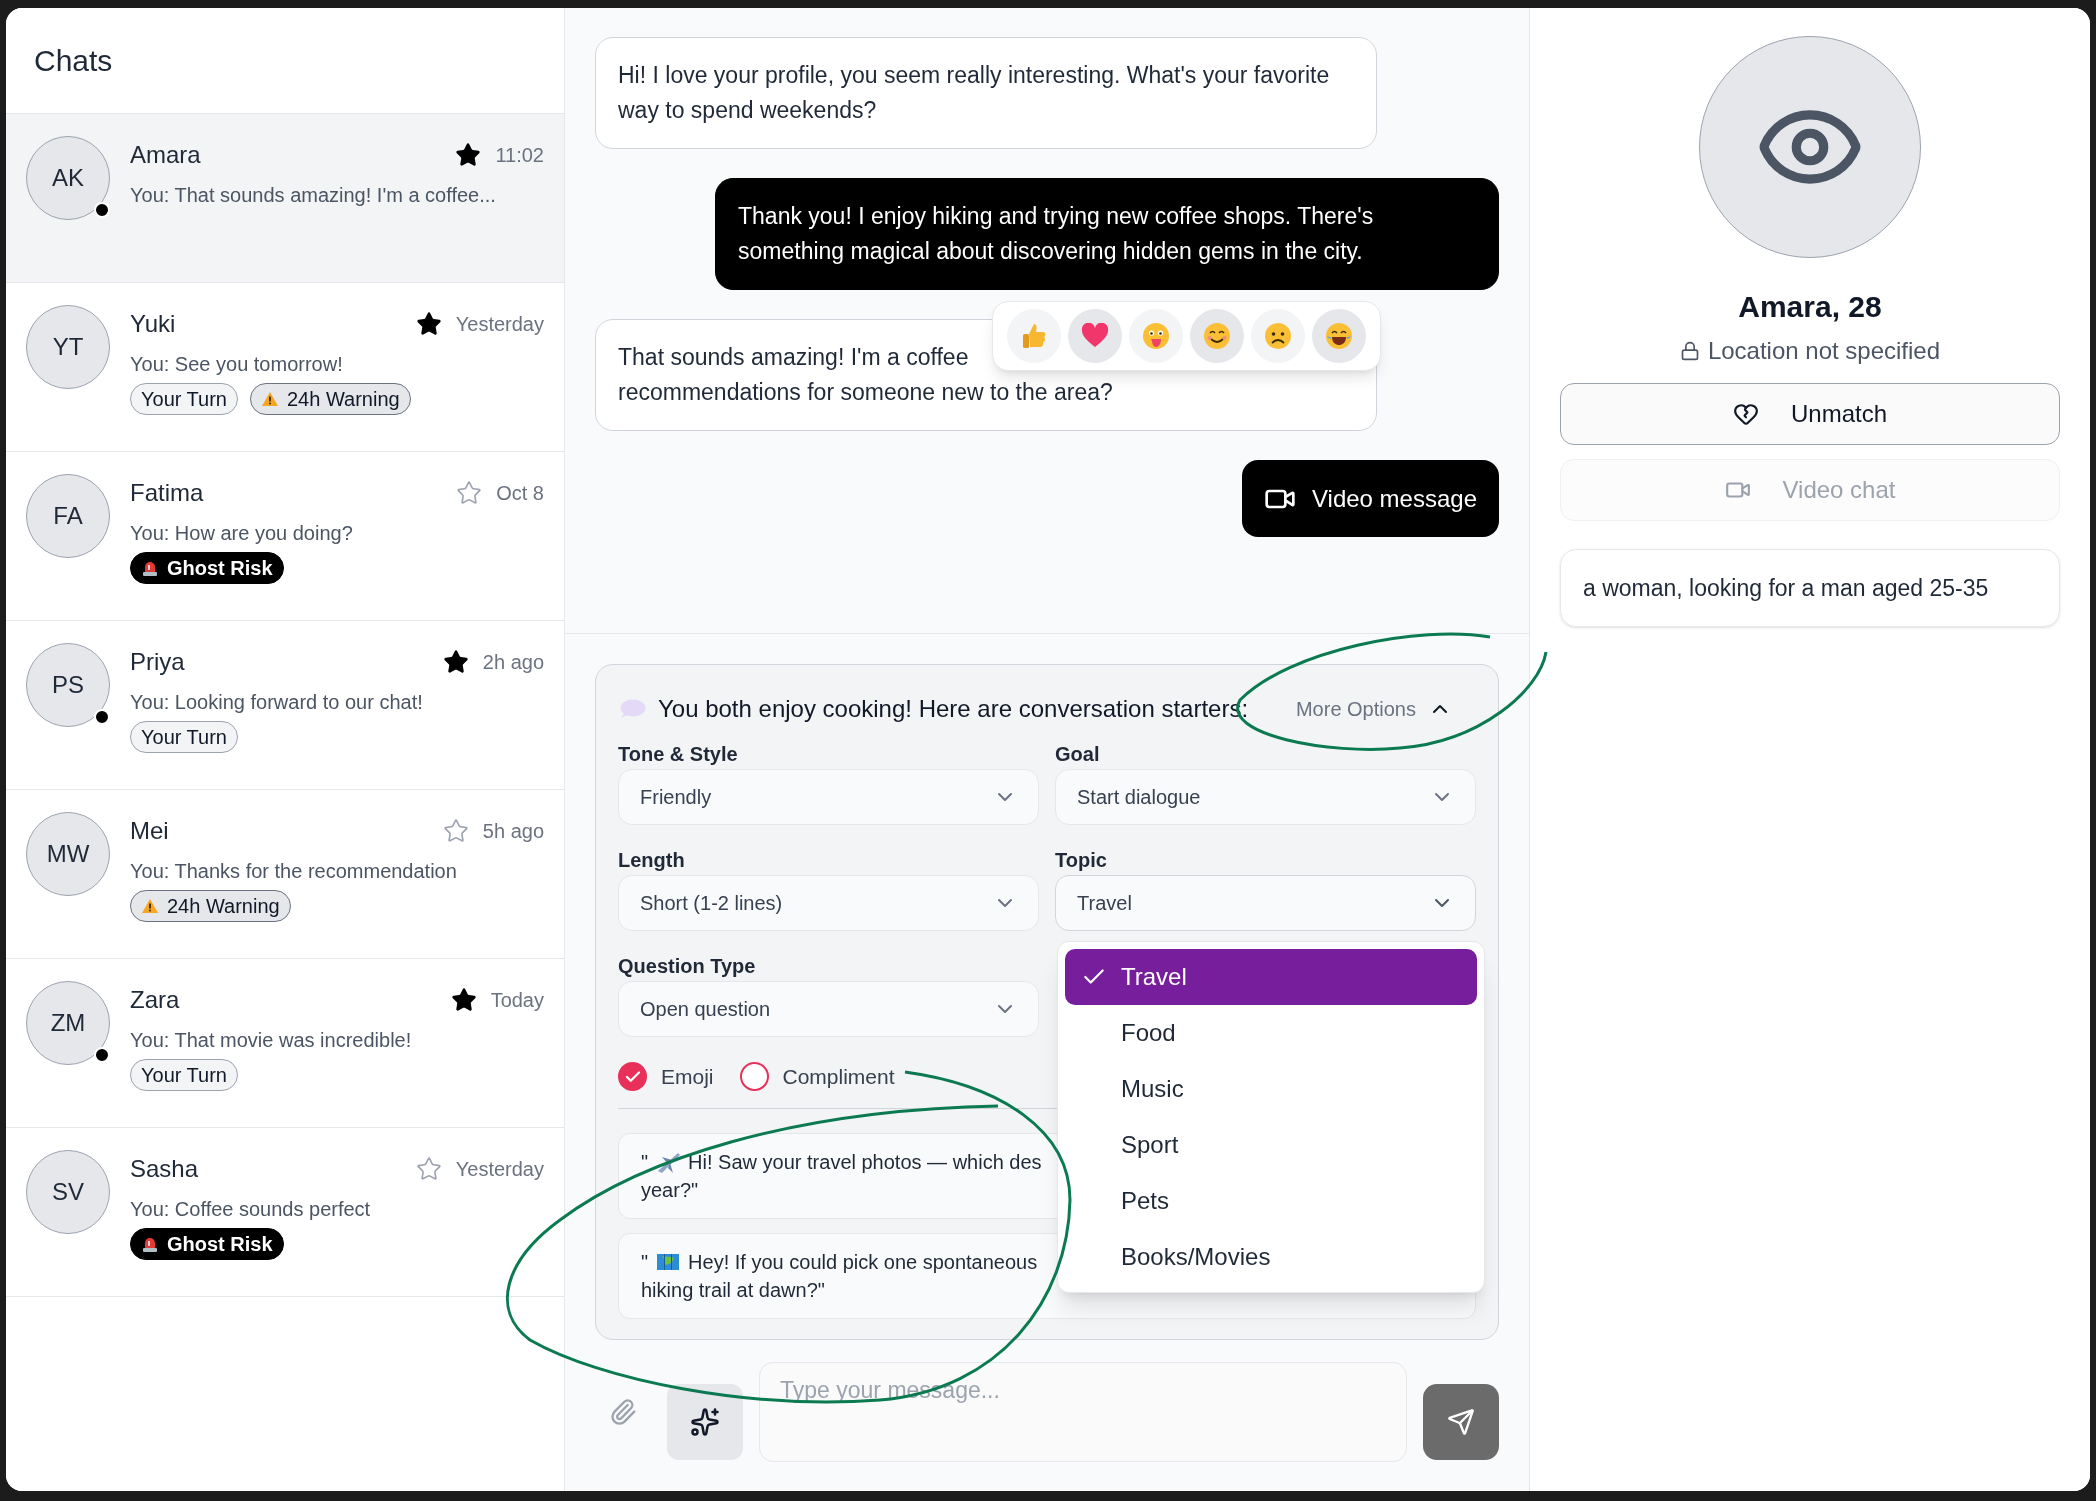 The width and height of the screenshot is (2096, 1501). What do you see at coordinates (519, 155) in the screenshot?
I see `chat-time: 11:02` at bounding box center [519, 155].